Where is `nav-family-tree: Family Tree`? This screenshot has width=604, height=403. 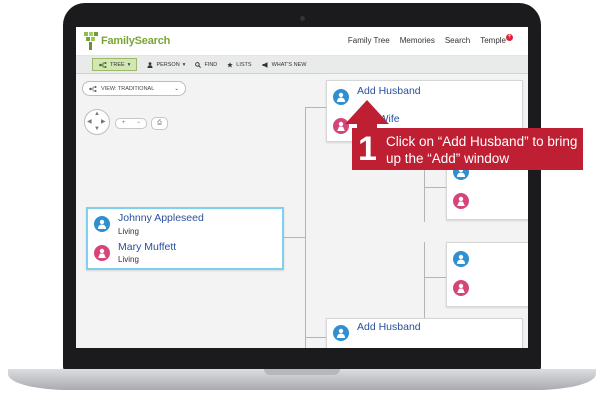 nav-family-tree: Family Tree is located at coordinates (369, 40).